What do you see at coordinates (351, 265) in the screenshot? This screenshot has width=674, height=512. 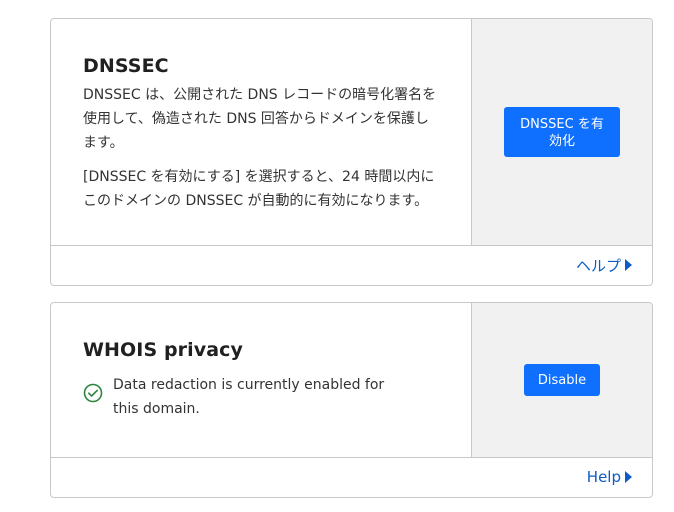 I see `dnssec-footer: ヘルプ` at bounding box center [351, 265].